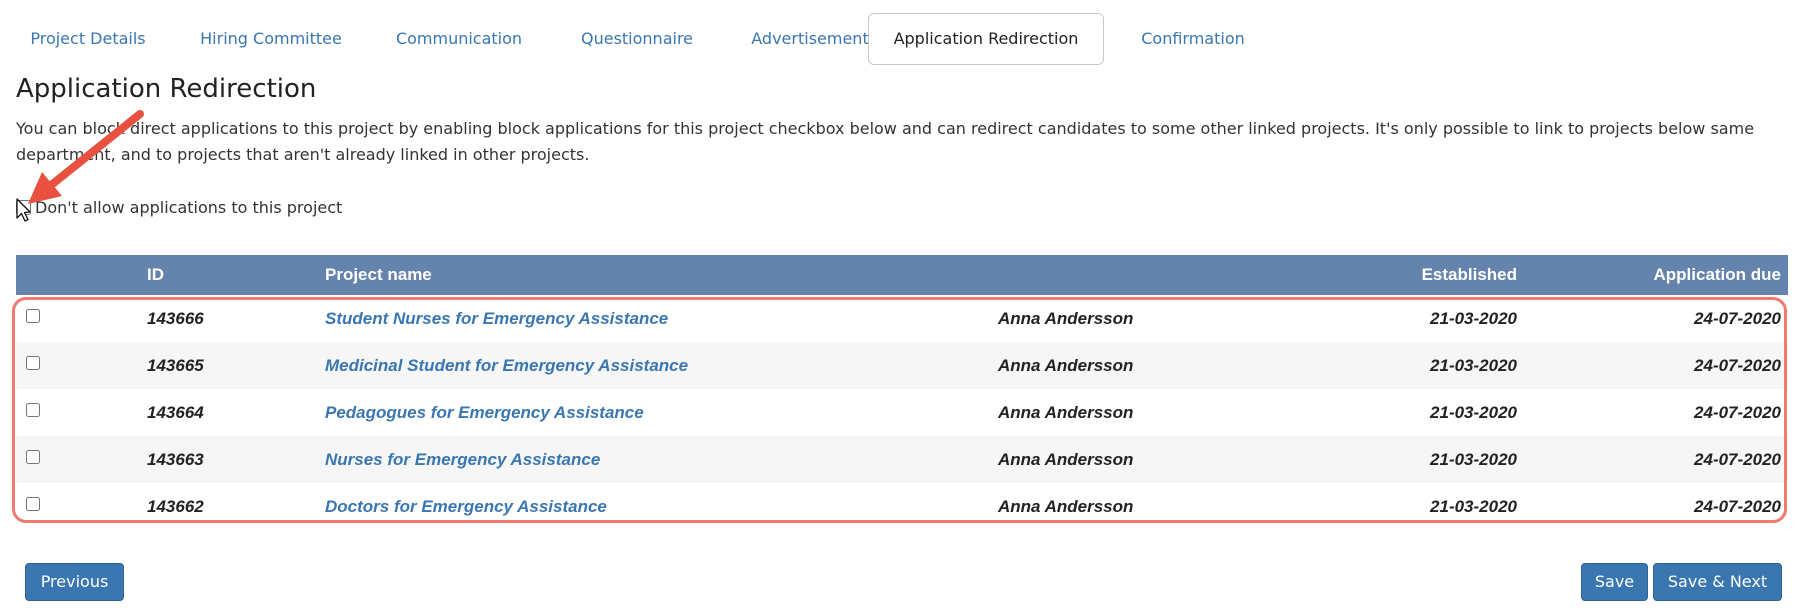  What do you see at coordinates (459, 39) in the screenshot?
I see `tab-communication: Communication` at bounding box center [459, 39].